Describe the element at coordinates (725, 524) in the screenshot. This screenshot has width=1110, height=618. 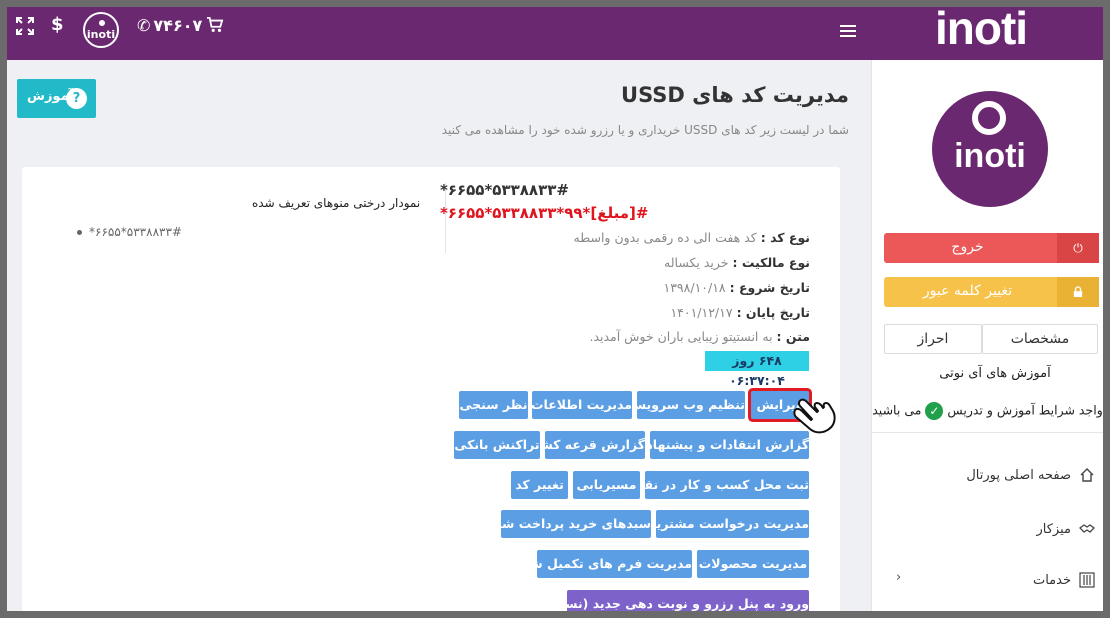
I see `customer-requests-button: مدیریت درخواست مشتریان` at that location.